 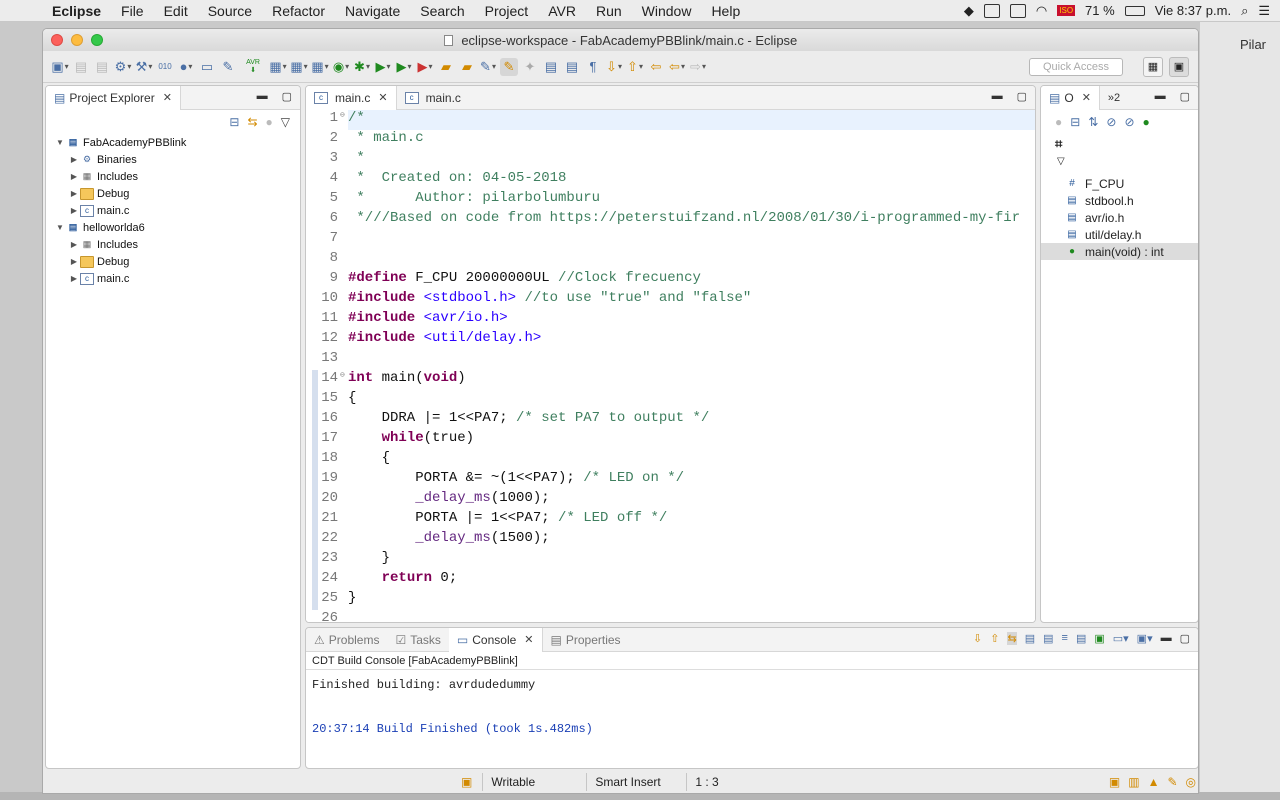 What do you see at coordinates (1193, 10) in the screenshot?
I see `clock: Vie 8:37 p.m.` at bounding box center [1193, 10].